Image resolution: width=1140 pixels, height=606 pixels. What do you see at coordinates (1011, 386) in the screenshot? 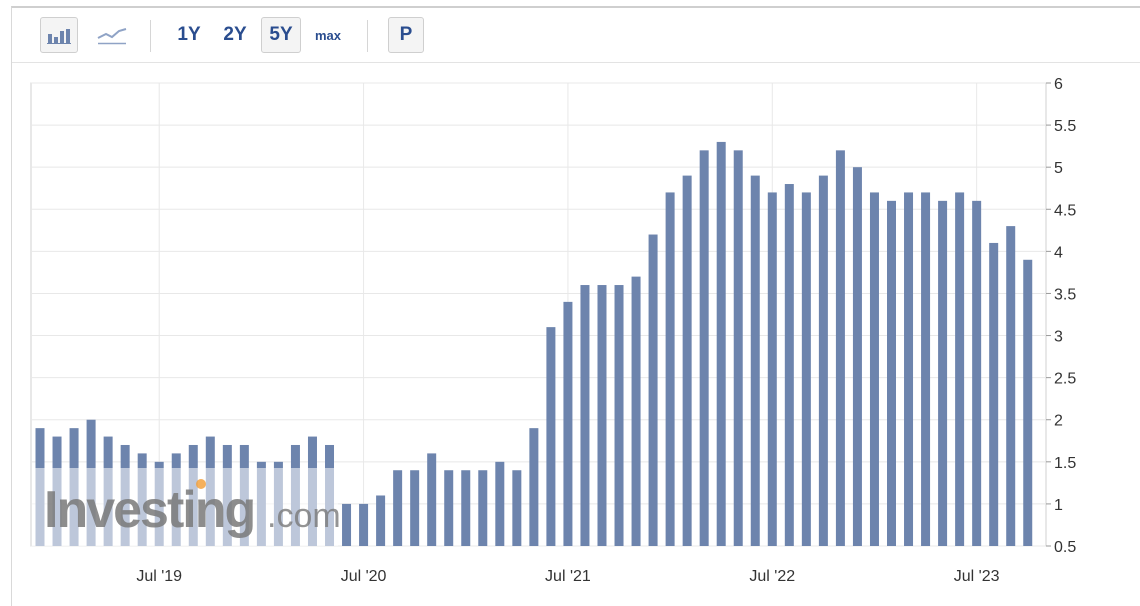
I see `data-bar: Sep '23: 4.3` at bounding box center [1011, 386].